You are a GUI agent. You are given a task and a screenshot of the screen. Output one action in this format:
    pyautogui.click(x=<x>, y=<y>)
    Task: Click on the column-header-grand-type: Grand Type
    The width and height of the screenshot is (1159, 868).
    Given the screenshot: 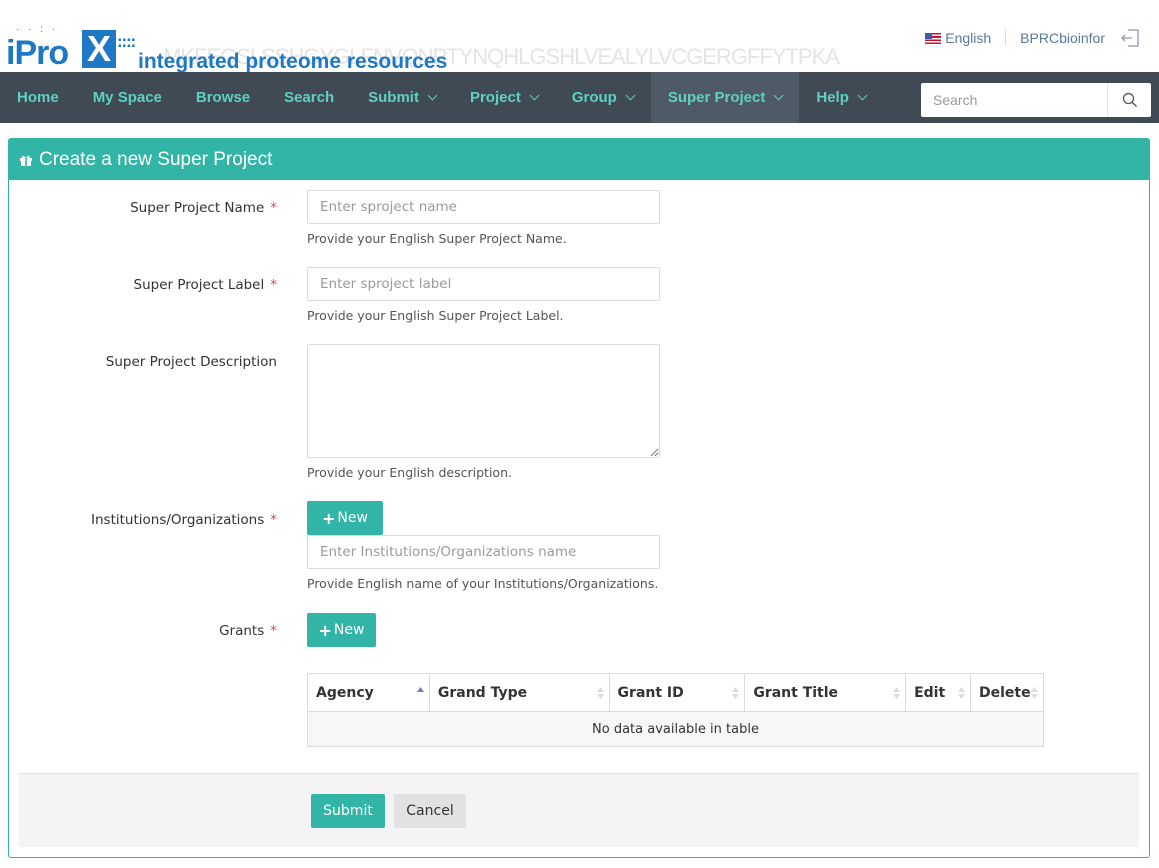 What is the action you would take?
    pyautogui.click(x=519, y=692)
    